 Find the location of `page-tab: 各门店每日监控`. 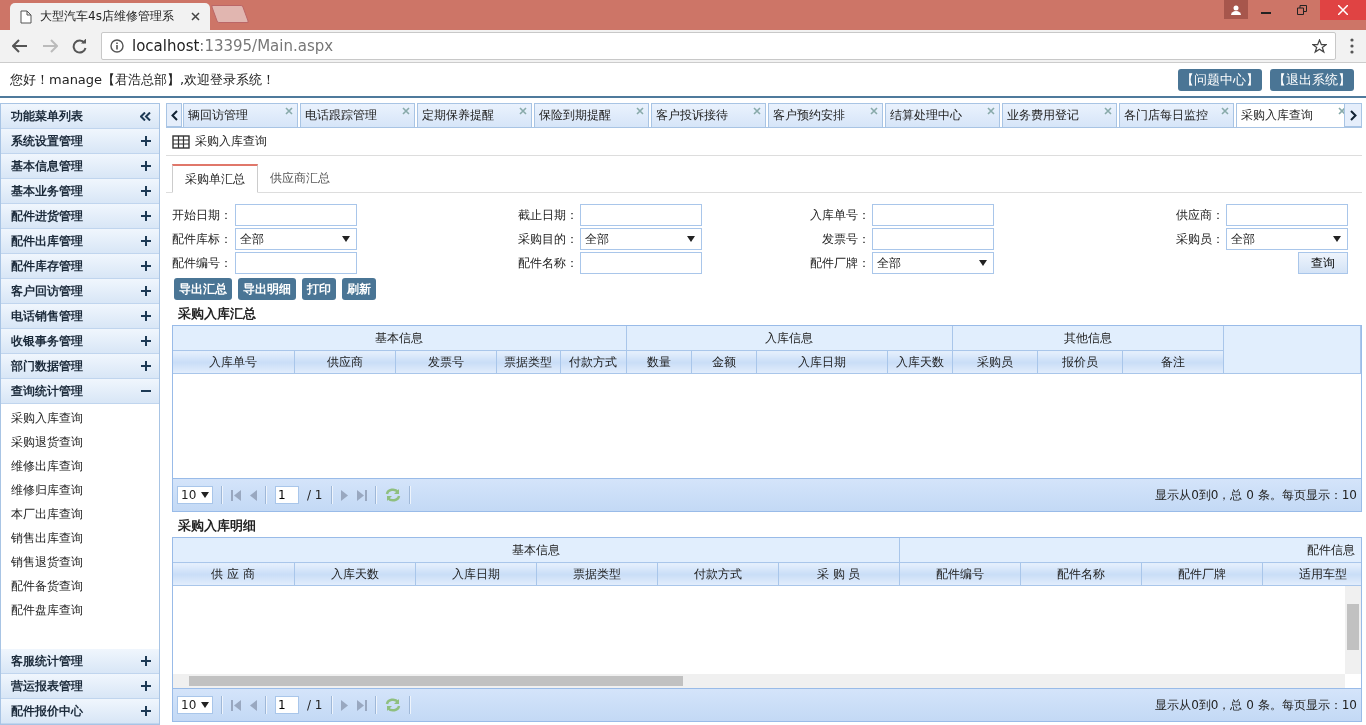

page-tab: 各门店每日监控 is located at coordinates (1176, 115).